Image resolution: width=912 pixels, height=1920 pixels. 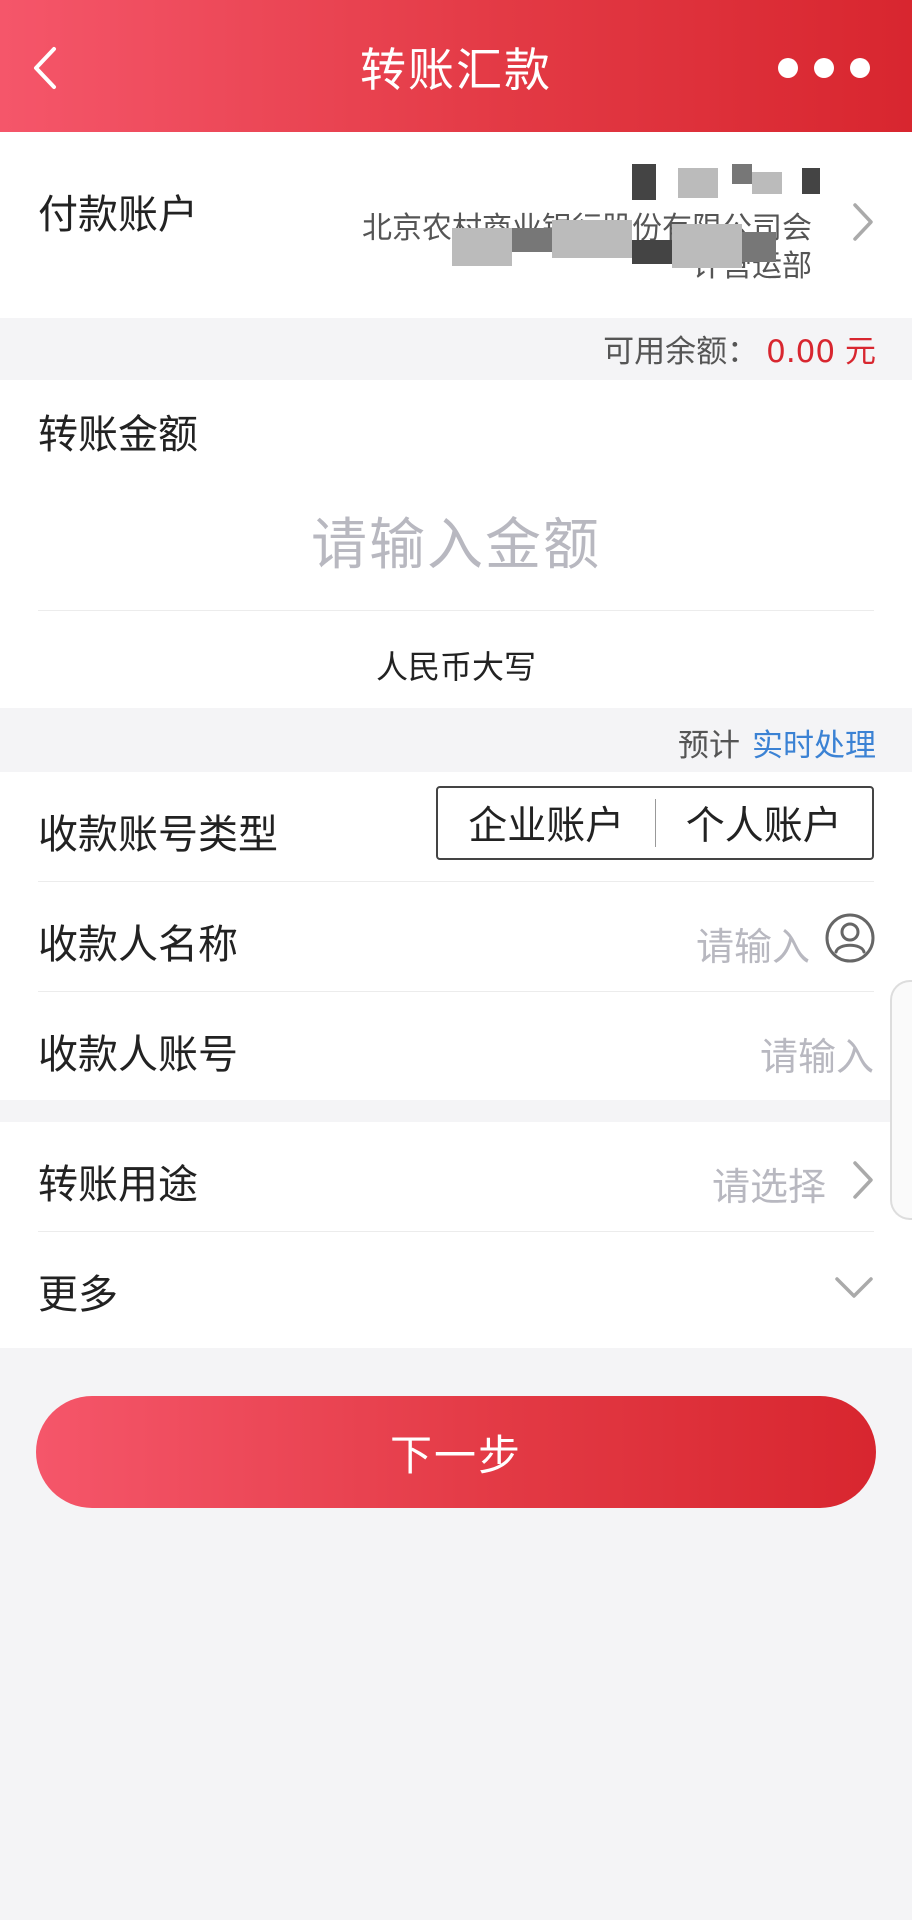 What do you see at coordinates (681, 352) in the screenshot?
I see `balance-label: 可用余额：` at bounding box center [681, 352].